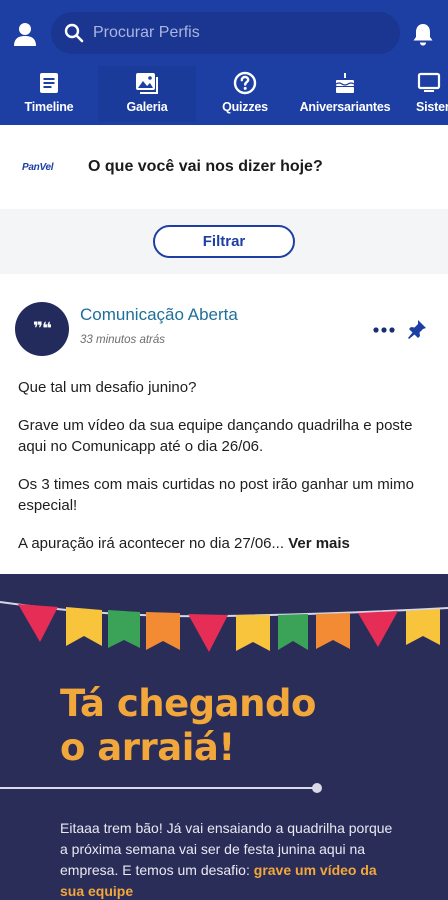 The width and height of the screenshot is (448, 900). I want to click on avatar-quote-icon: ❞❝, so click(42, 329).